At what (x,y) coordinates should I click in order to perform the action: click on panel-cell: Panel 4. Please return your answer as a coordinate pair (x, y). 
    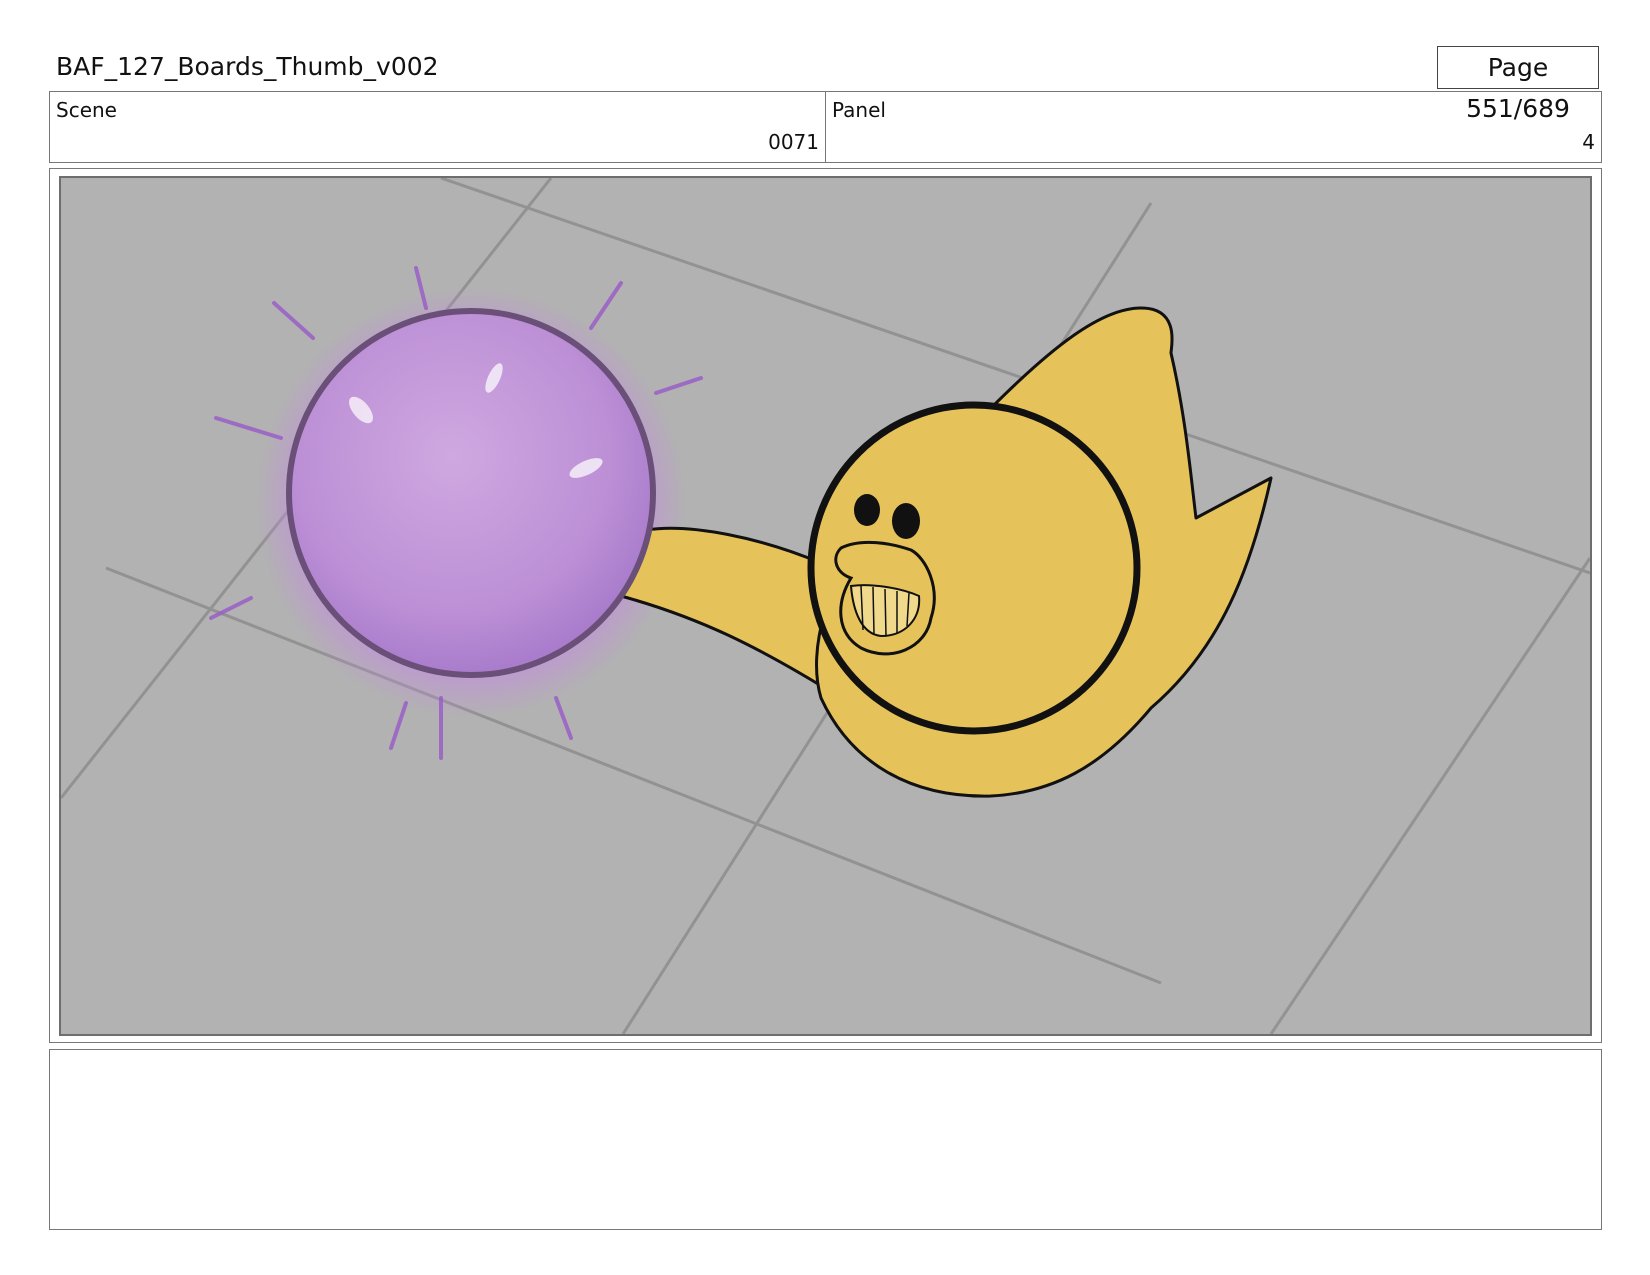
    Looking at the image, I should click on (1213, 127).